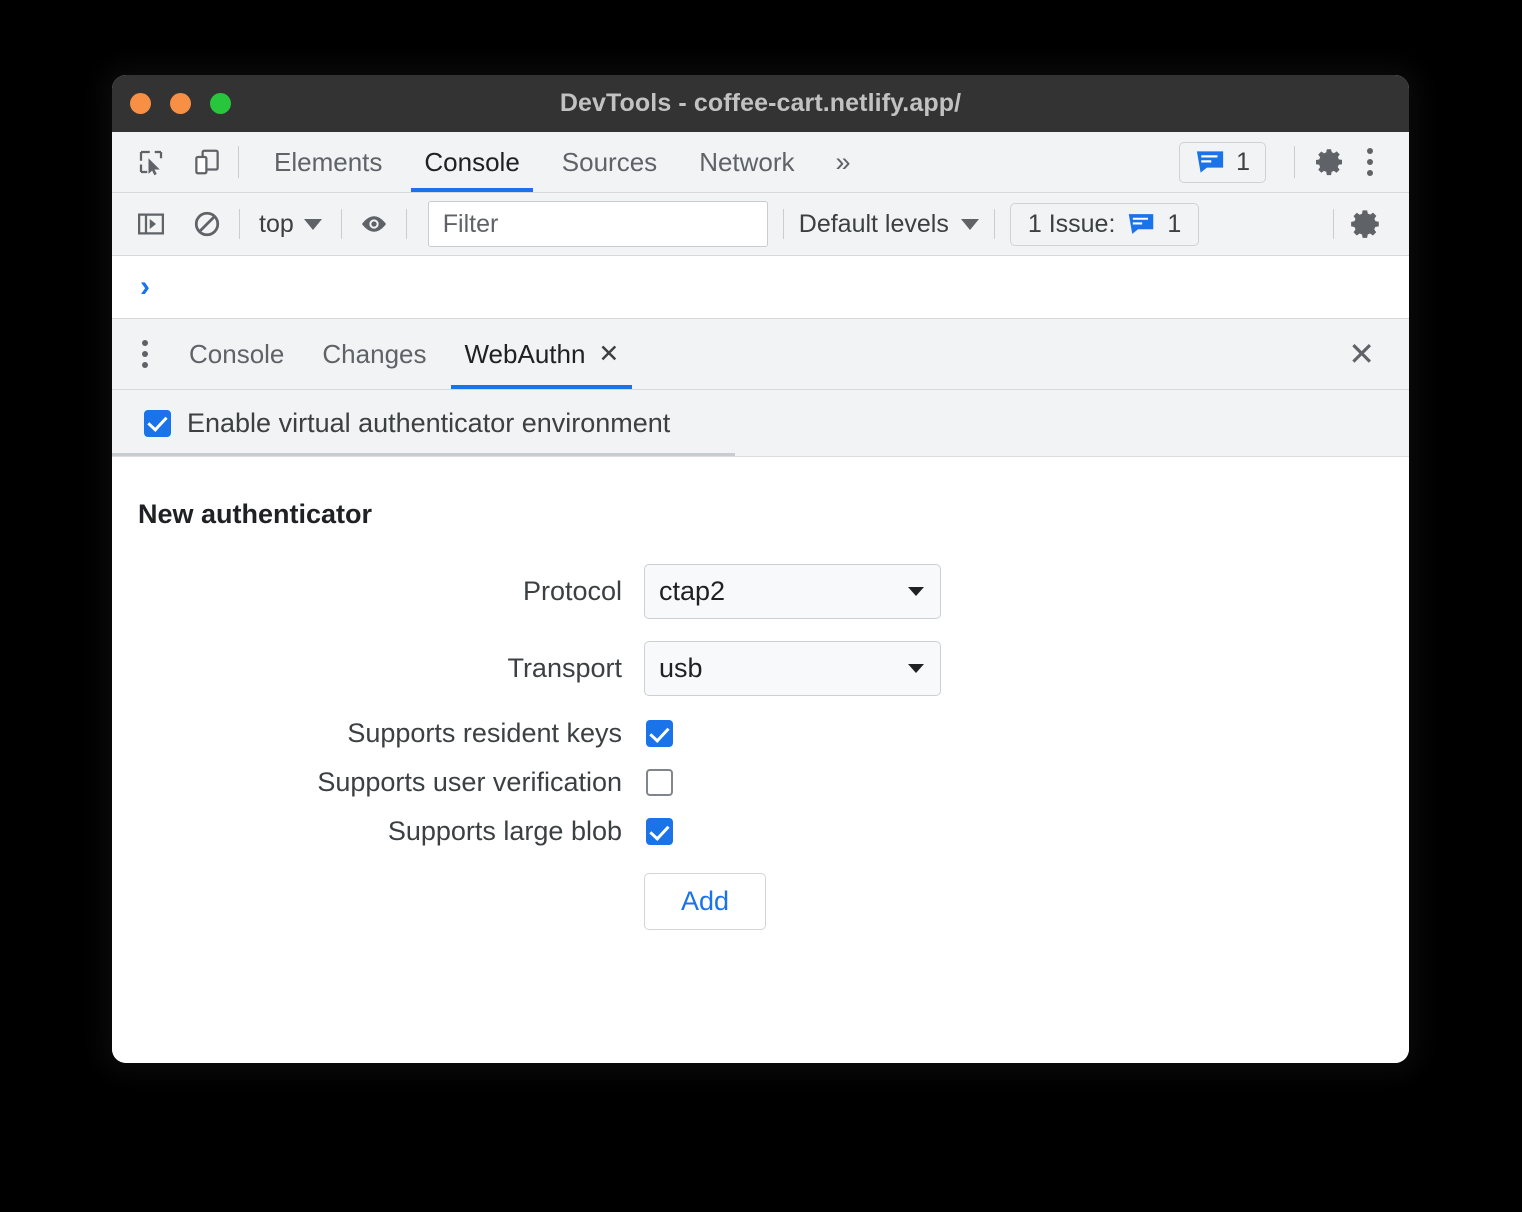  Describe the element at coordinates (597, 224) in the screenshot. I see `filter-input: Filter` at that location.